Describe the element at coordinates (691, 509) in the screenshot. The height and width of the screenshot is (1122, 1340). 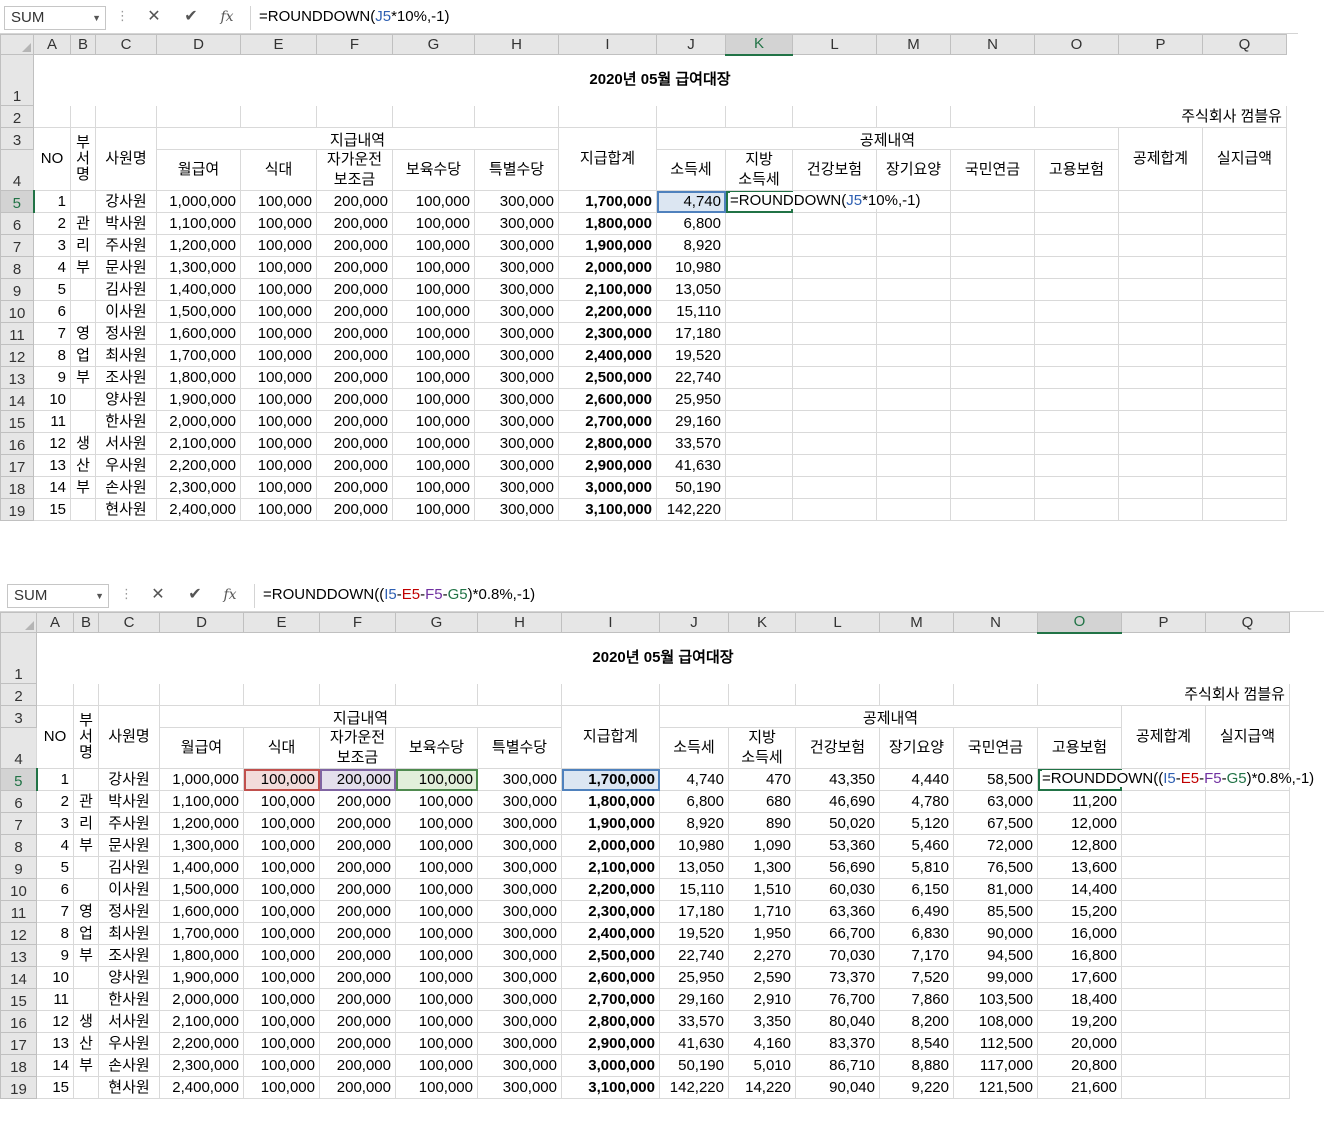
I see `cell-tax: 142,220` at that location.